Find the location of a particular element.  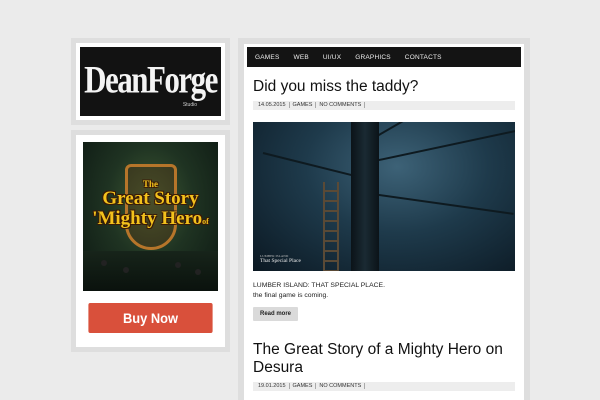

logo-text: DeanForge is located at coordinates (151, 79).